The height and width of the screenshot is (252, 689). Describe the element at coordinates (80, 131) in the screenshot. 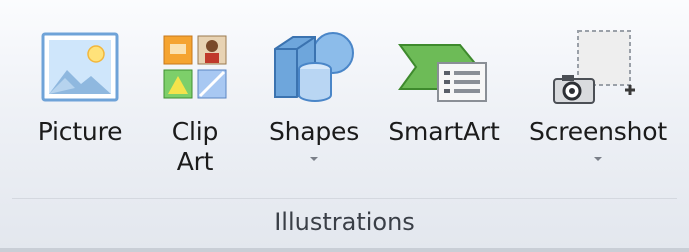

I see `picture-label: Picture` at that location.